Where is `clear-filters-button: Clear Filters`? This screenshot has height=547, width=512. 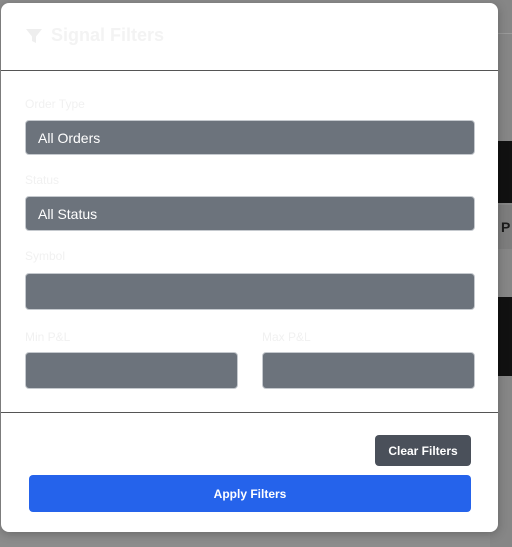 clear-filters-button: Clear Filters is located at coordinates (423, 450).